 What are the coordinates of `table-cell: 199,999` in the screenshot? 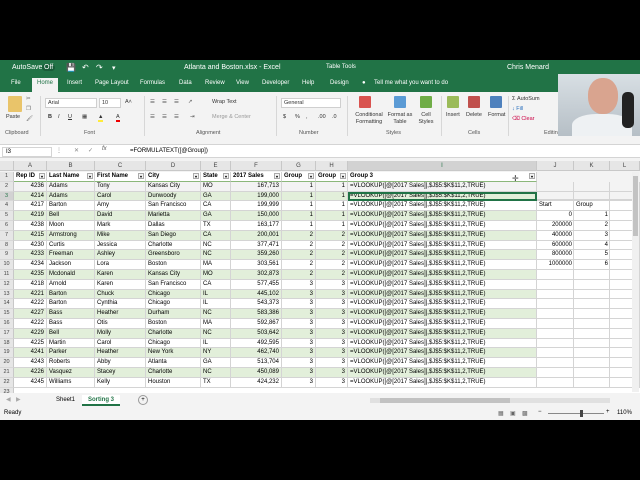 It's located at (256, 206).